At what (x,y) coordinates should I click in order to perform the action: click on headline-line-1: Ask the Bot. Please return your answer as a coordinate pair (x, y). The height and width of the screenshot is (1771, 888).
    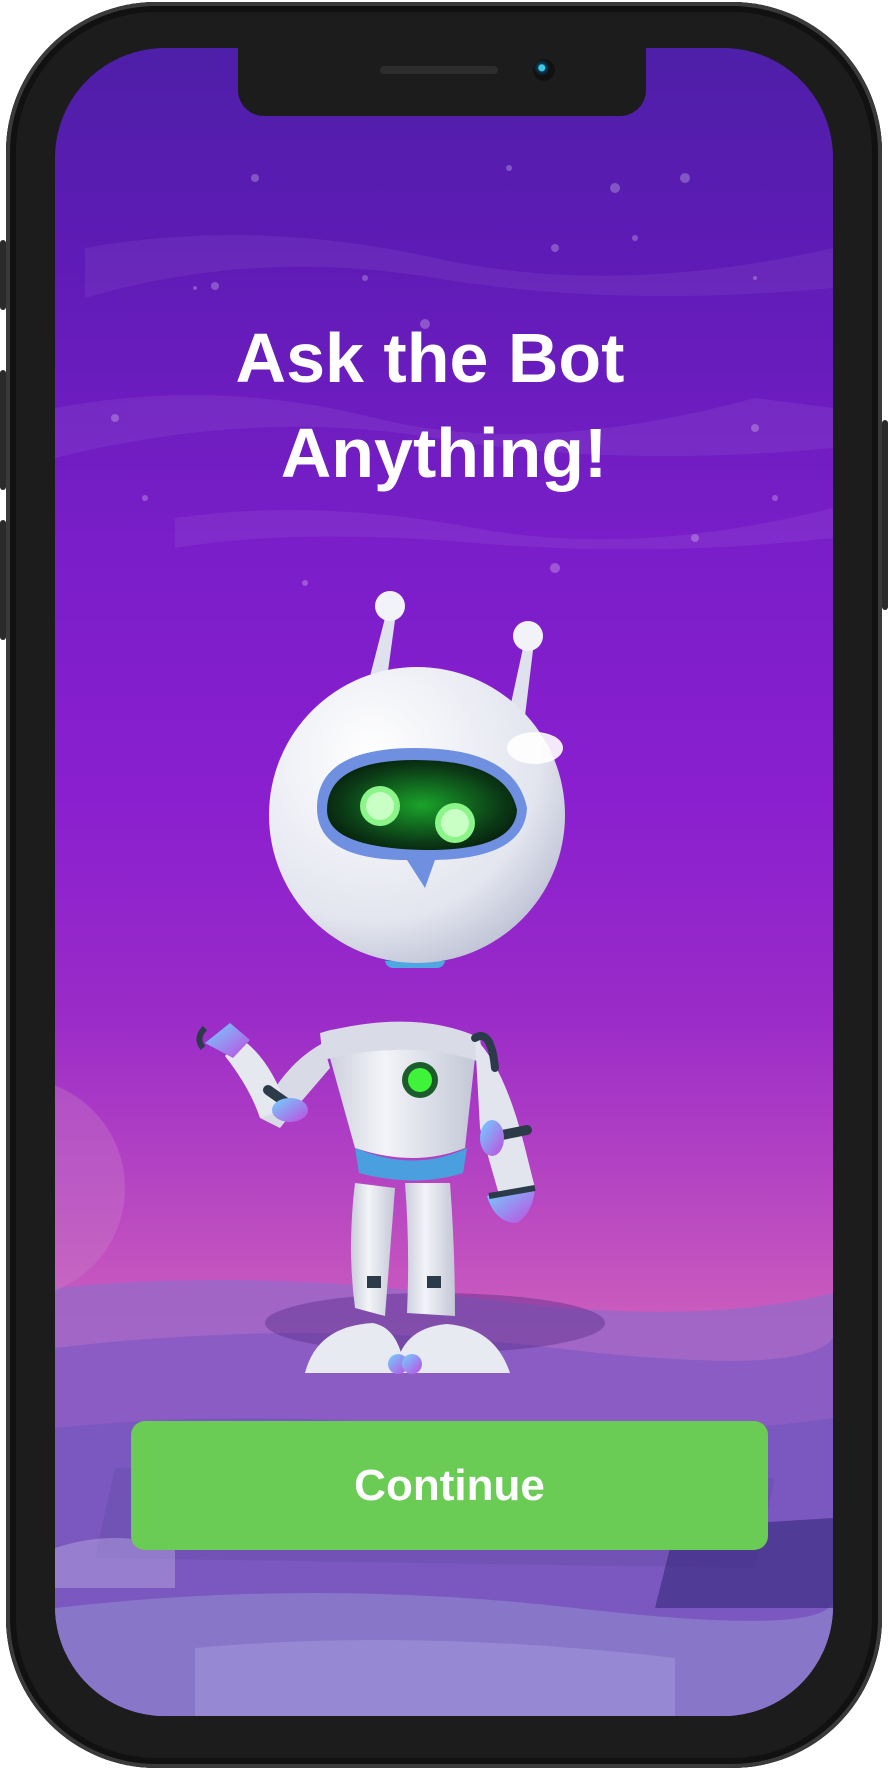
    Looking at the image, I should click on (430, 358).